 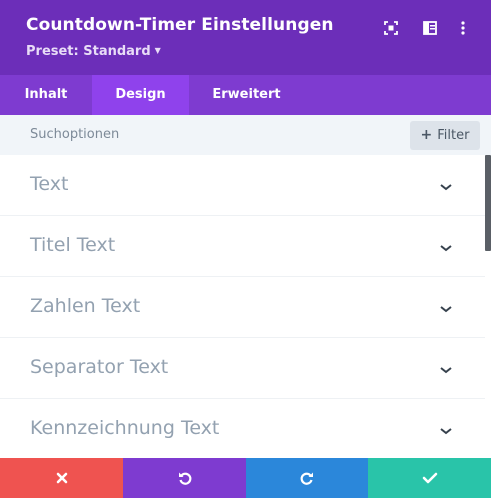 I want to click on preset-selector: Preset: Standard ▼, so click(x=93, y=51).